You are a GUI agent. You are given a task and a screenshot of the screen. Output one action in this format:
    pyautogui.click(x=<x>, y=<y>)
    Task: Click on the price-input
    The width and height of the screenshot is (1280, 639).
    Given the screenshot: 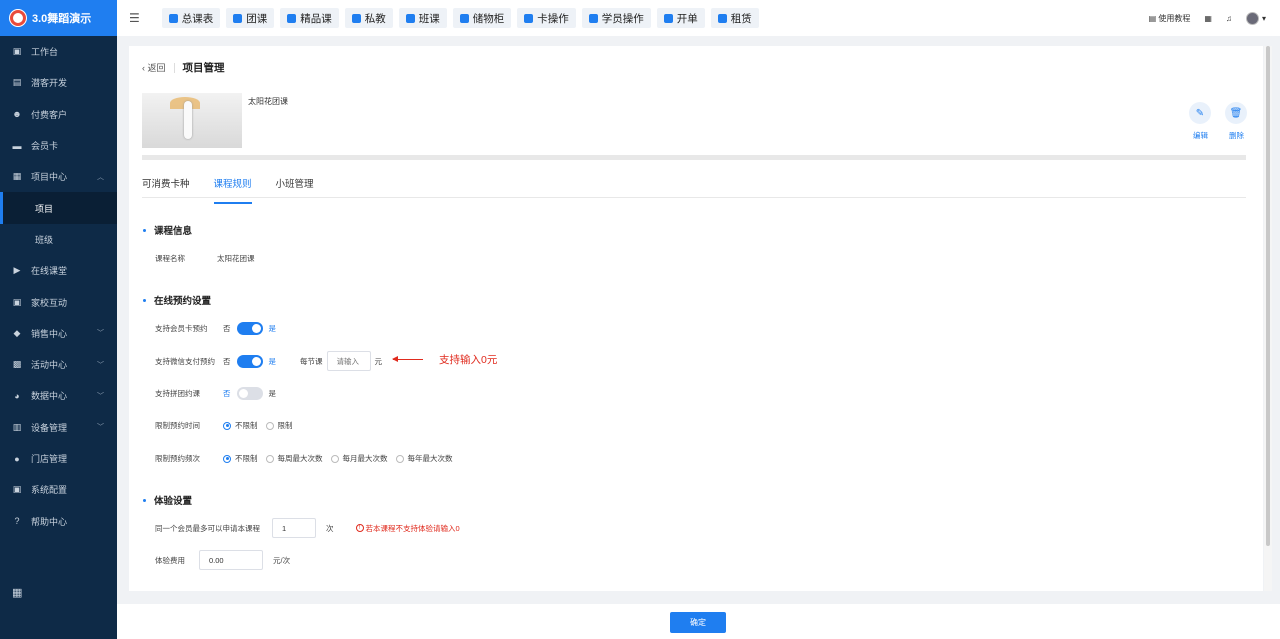 What is the action you would take?
    pyautogui.click(x=348, y=361)
    